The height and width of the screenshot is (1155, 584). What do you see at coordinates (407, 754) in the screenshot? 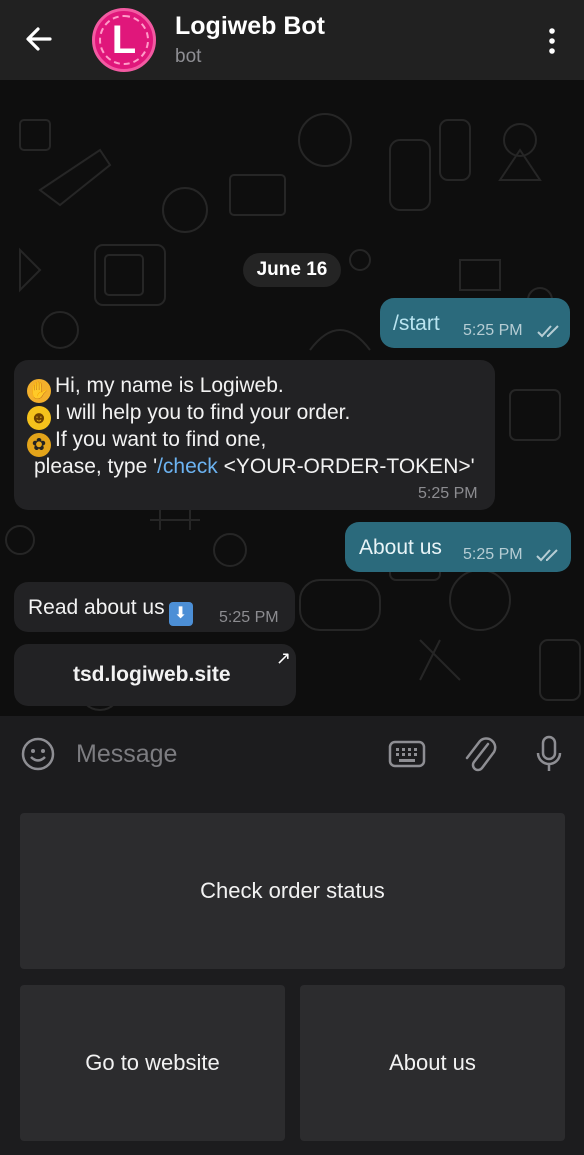
I see `bot-keyboard-icon` at bounding box center [407, 754].